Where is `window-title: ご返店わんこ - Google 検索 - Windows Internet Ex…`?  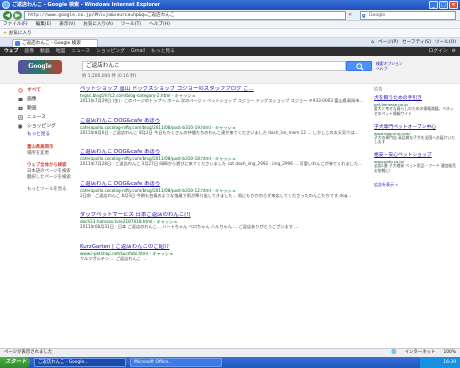
window-title: ご返店わんこ - Google 検索 - Windows Internet Ex… is located at coordinates (86, 5).